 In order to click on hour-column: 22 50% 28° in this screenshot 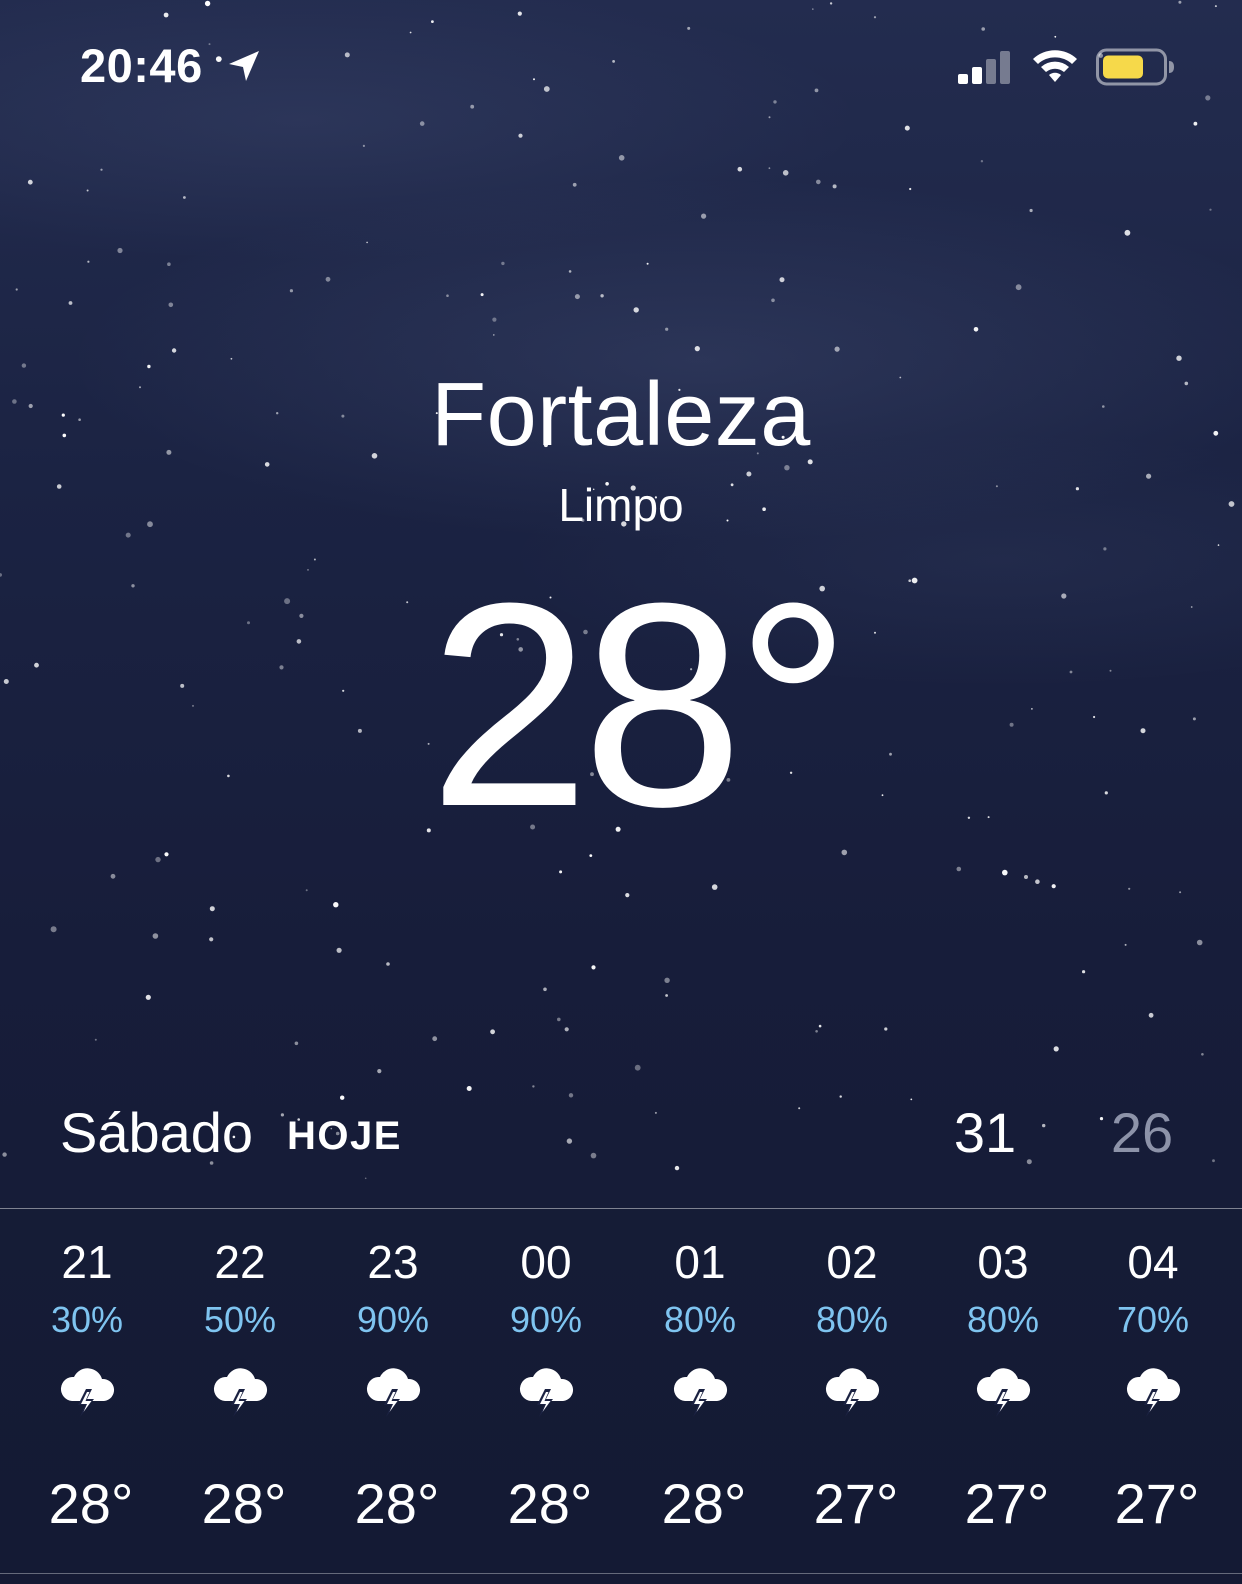, I will do `click(240, 1391)`.